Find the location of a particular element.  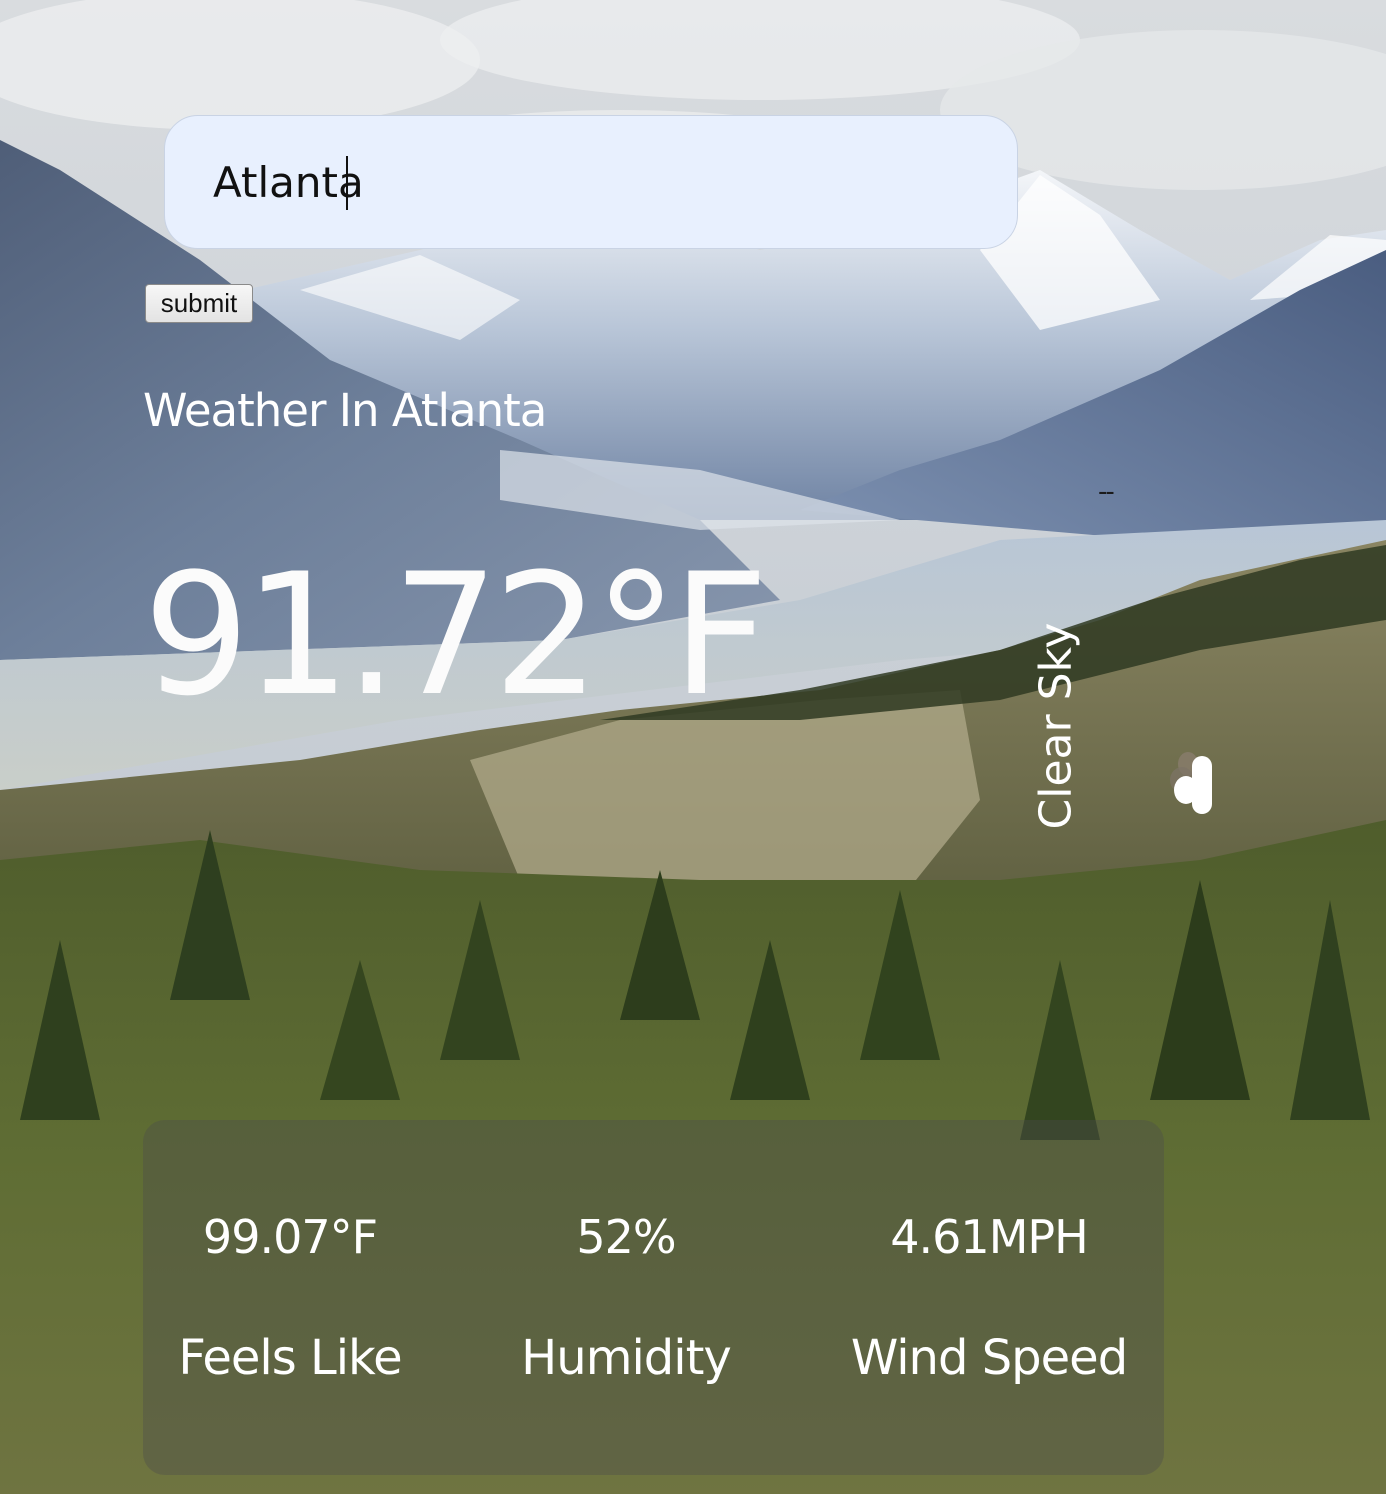

feels-like-value: 99.07°F is located at coordinates (290, 1237).